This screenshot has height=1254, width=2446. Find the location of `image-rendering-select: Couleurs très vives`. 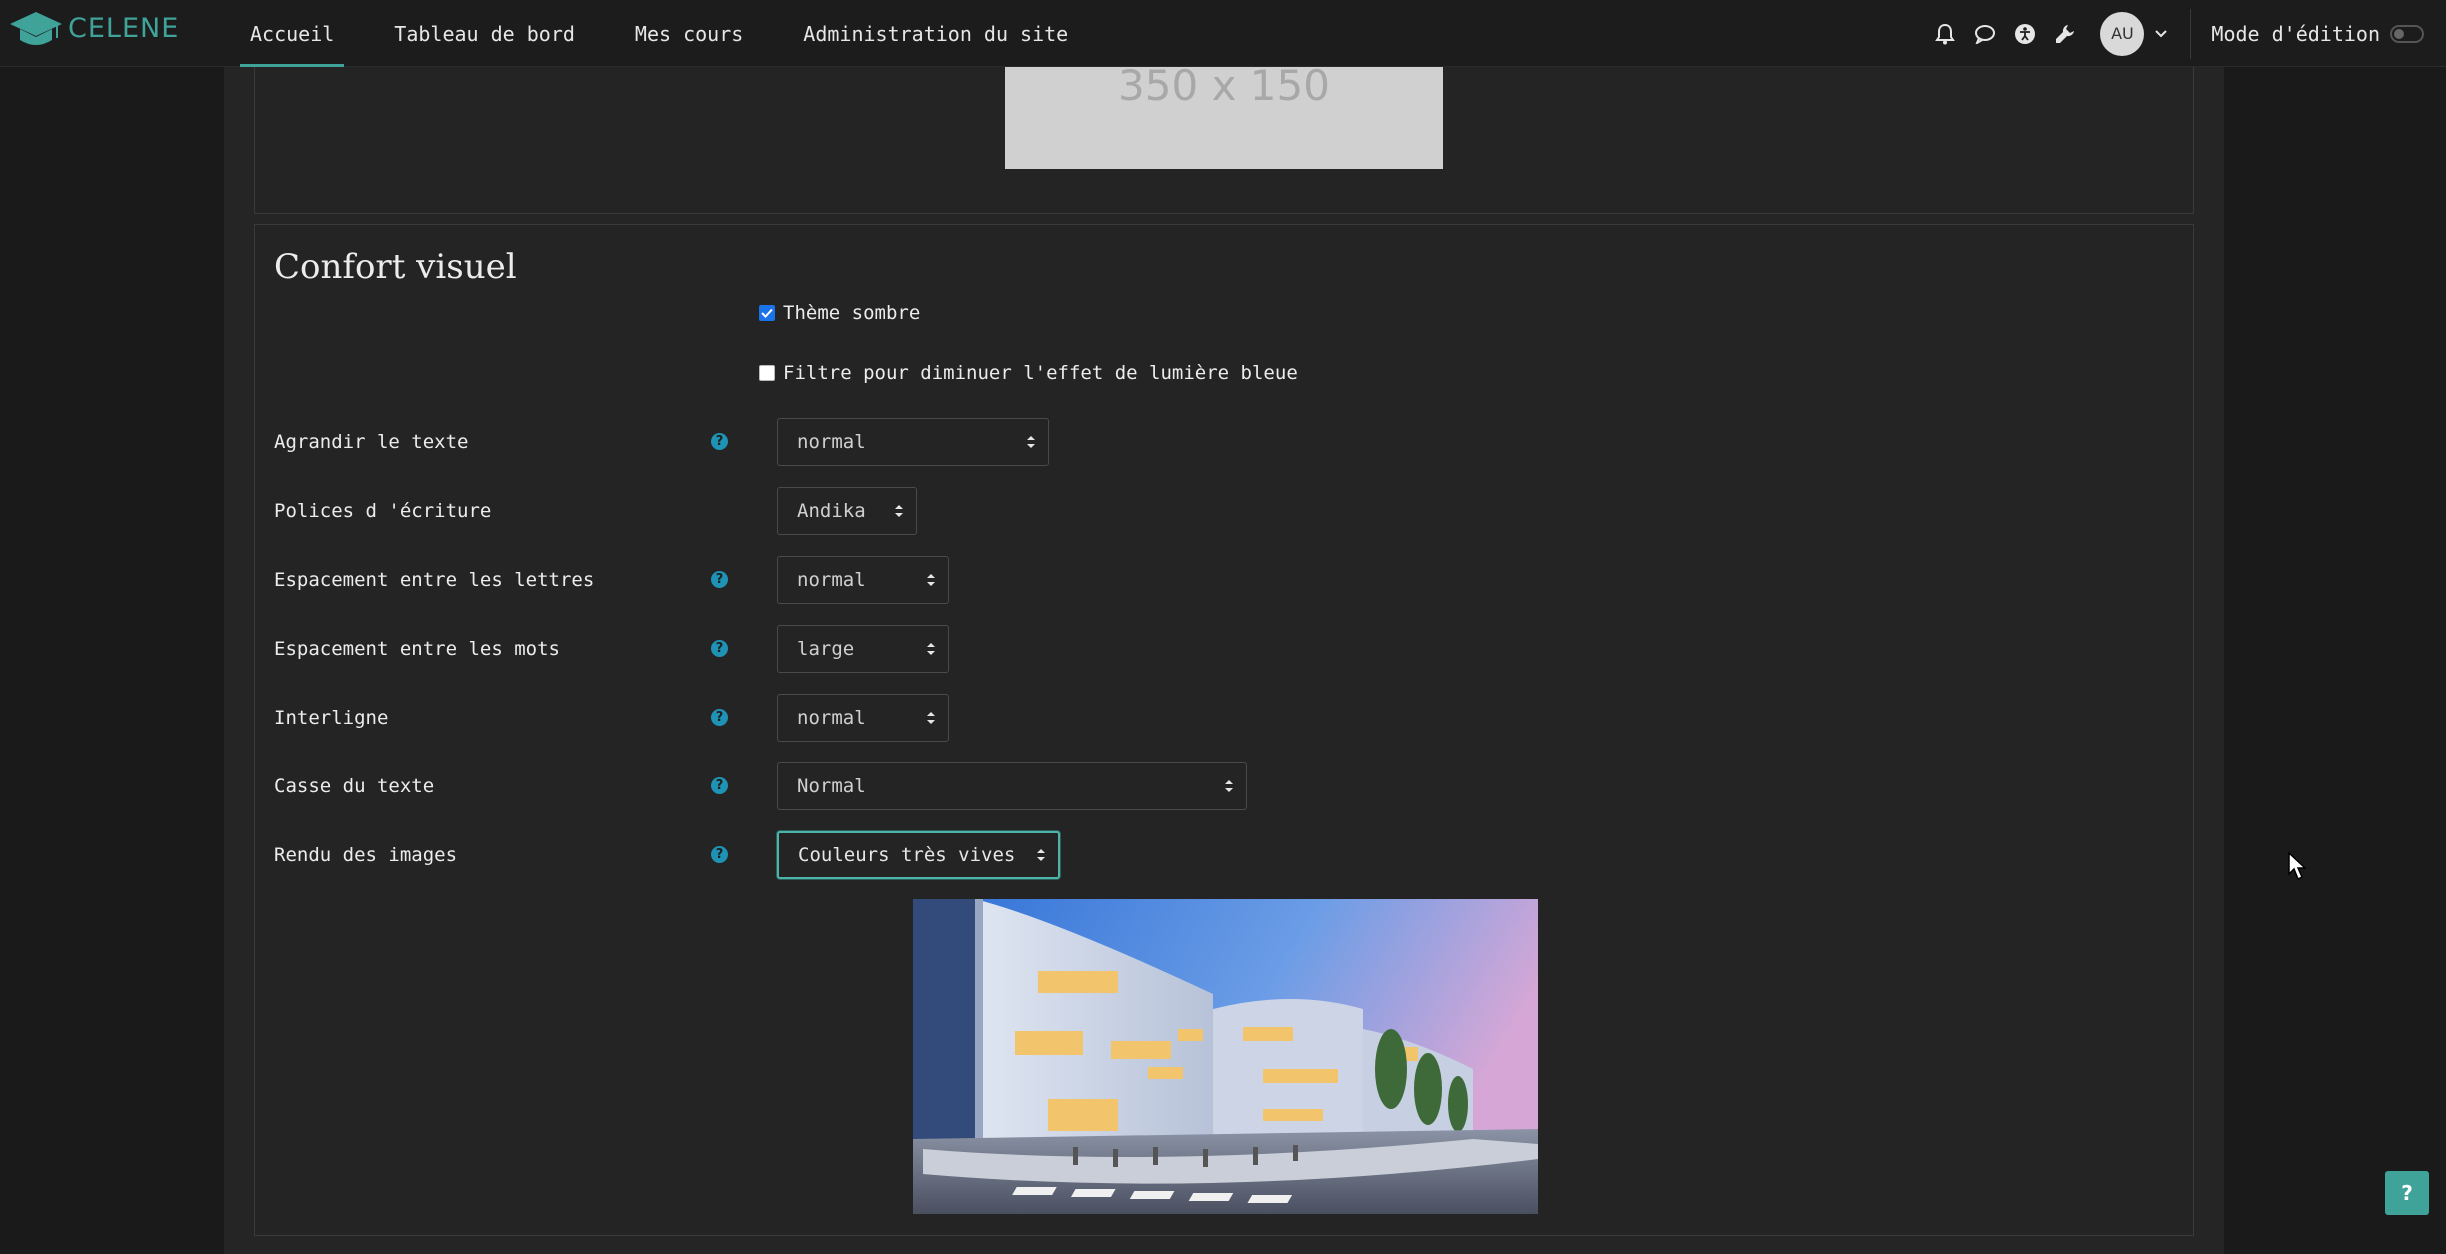

image-rendering-select: Couleurs très vives is located at coordinates (918, 855).